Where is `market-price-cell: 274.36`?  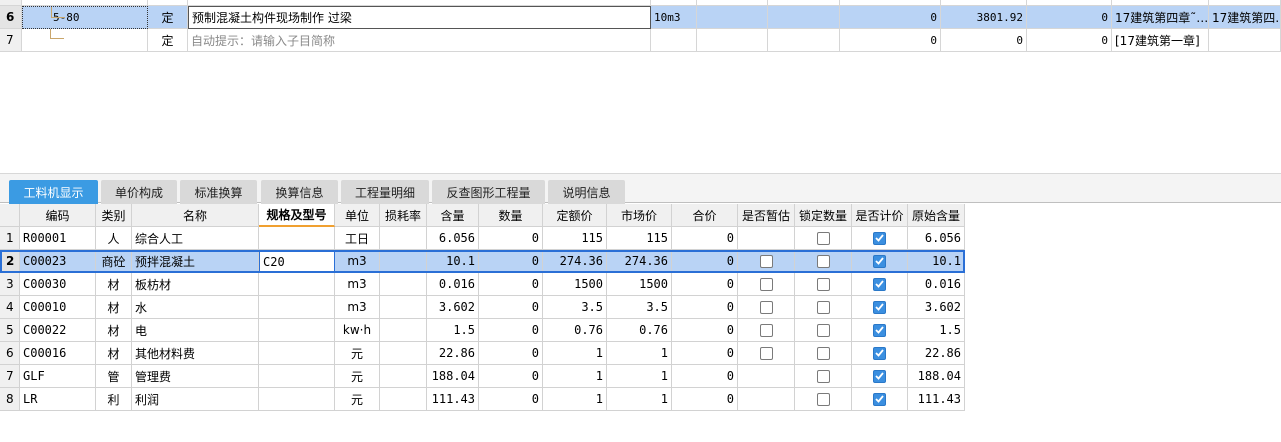 market-price-cell: 274.36 is located at coordinates (639, 261).